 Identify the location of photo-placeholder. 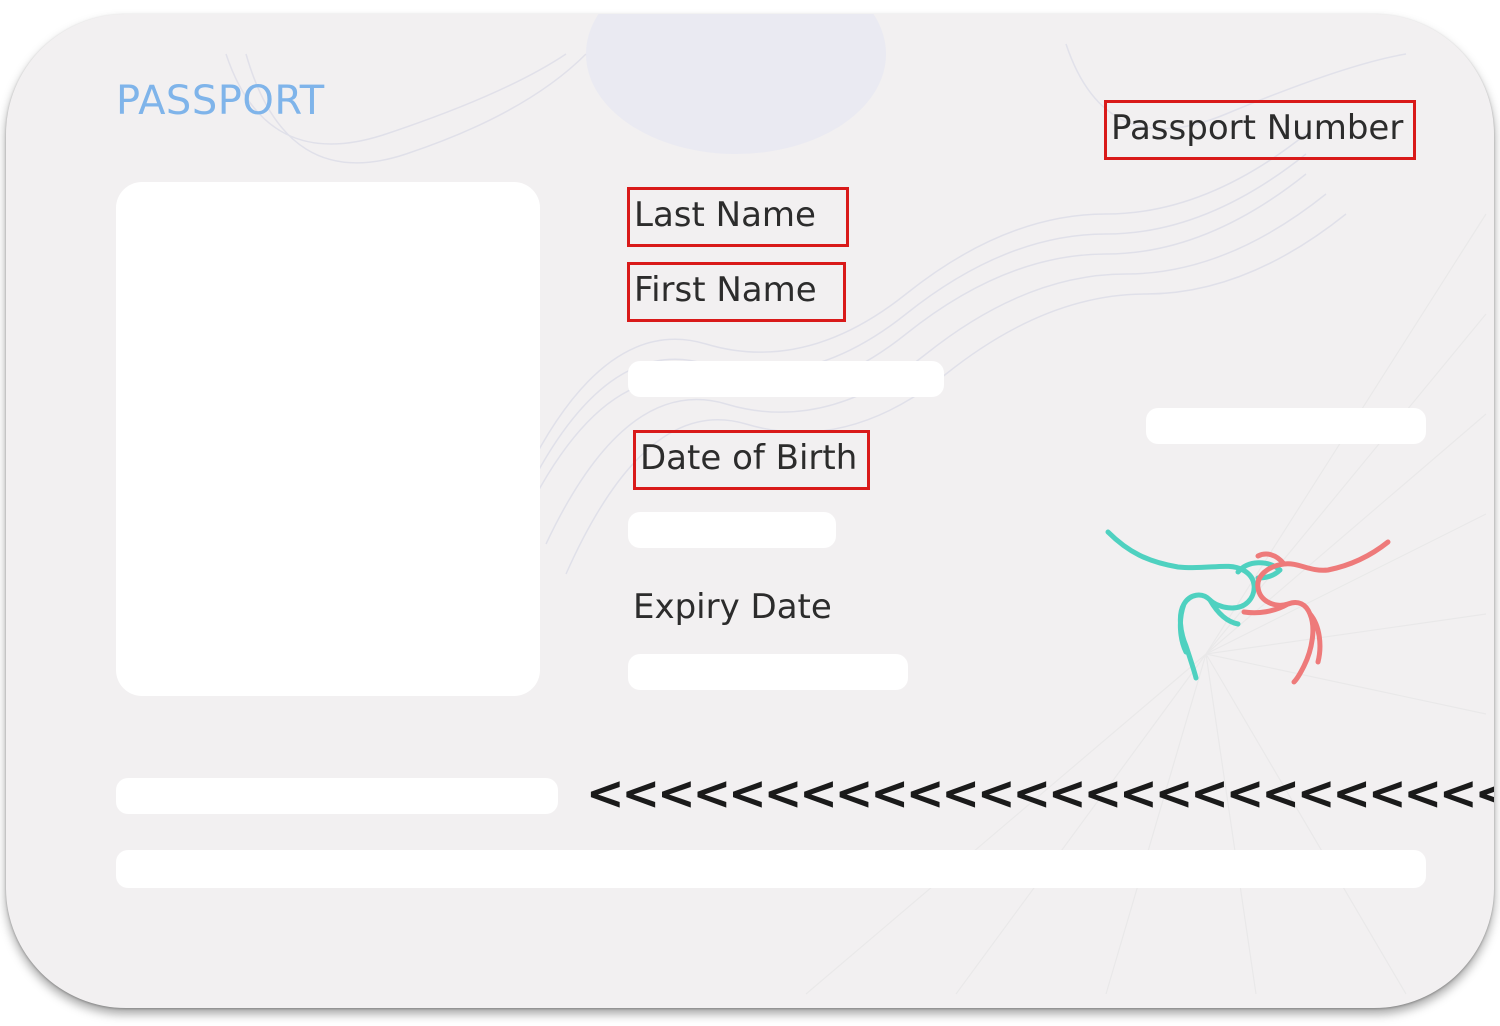
(328, 439).